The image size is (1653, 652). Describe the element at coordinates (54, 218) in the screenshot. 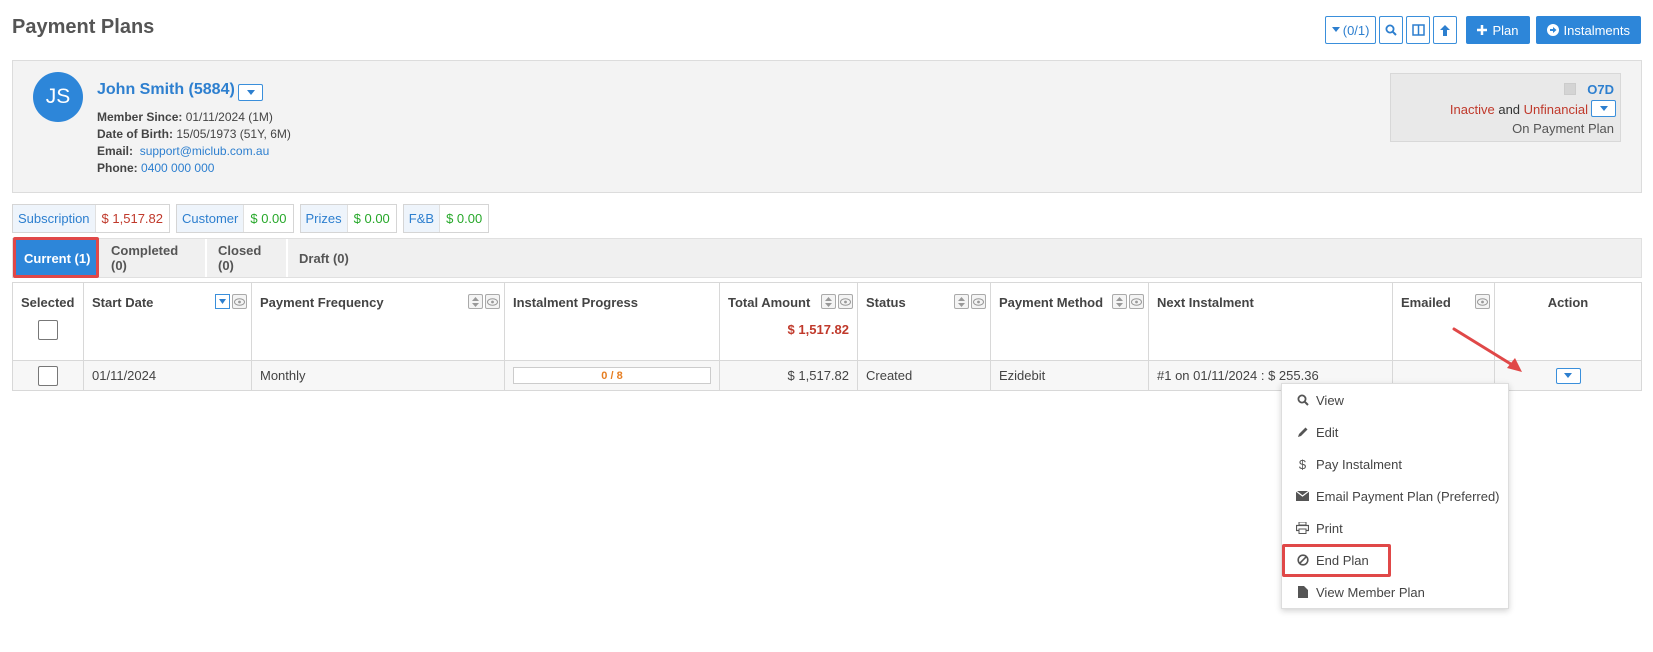

I see `balance-label: Subscription` at that location.